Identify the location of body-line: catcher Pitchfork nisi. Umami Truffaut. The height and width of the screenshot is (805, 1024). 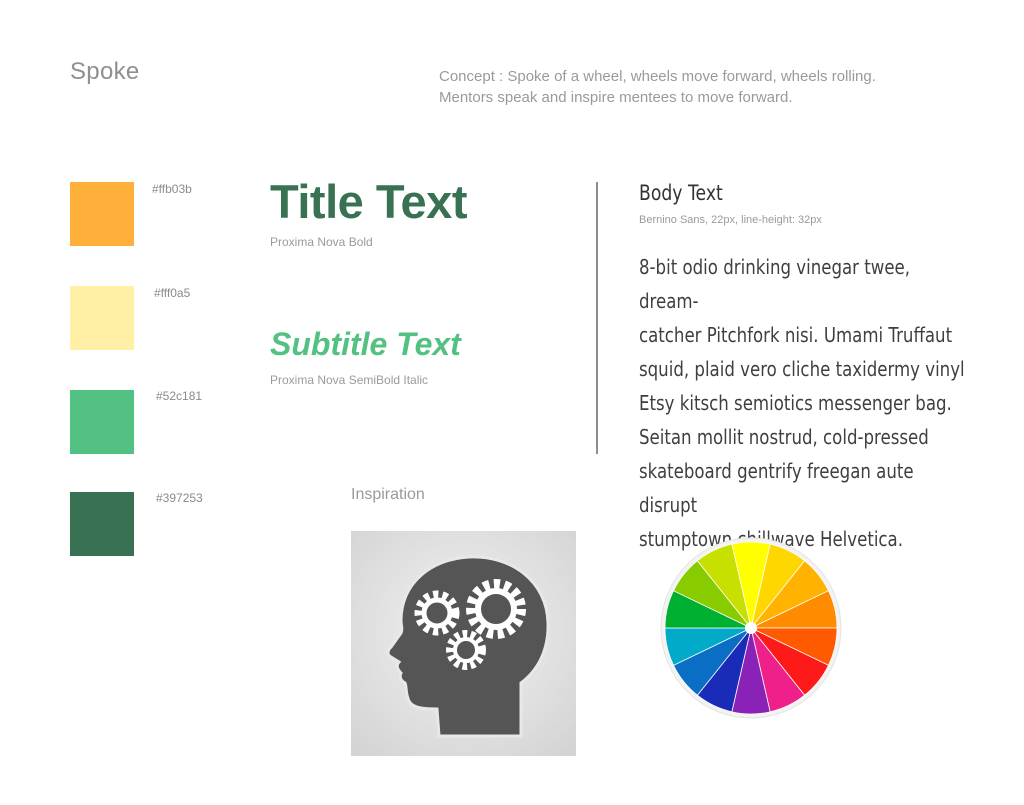
(796, 335).